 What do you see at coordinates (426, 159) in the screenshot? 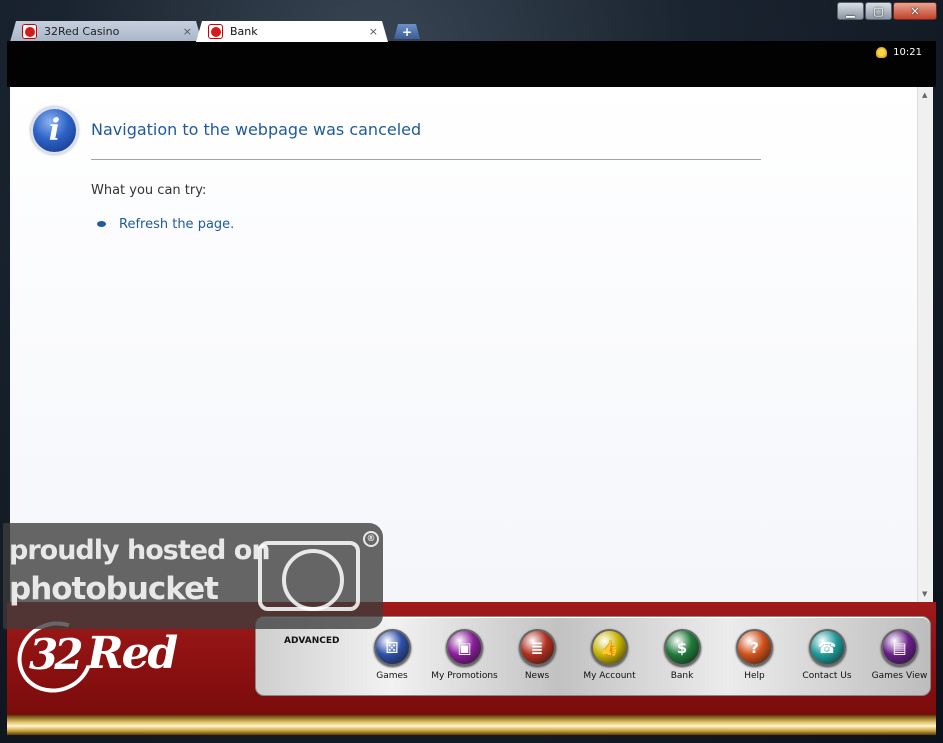
I see `divider` at bounding box center [426, 159].